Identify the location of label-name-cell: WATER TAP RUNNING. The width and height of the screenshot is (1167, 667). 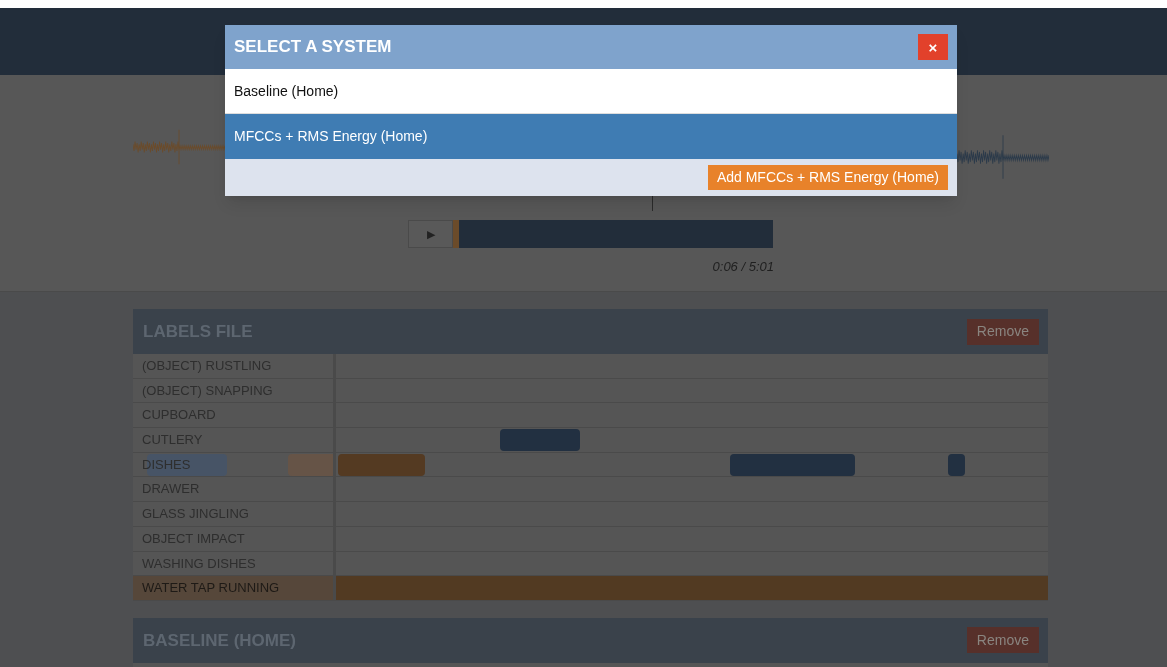
(234, 588).